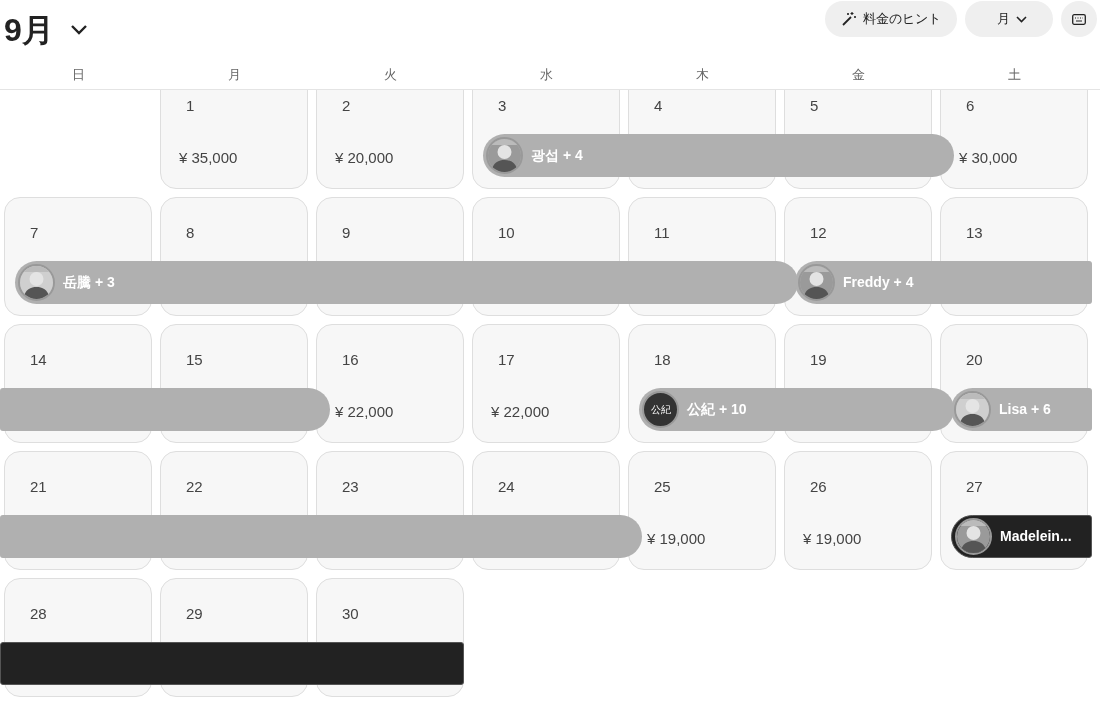  I want to click on month-title: 9月, so click(29, 30).